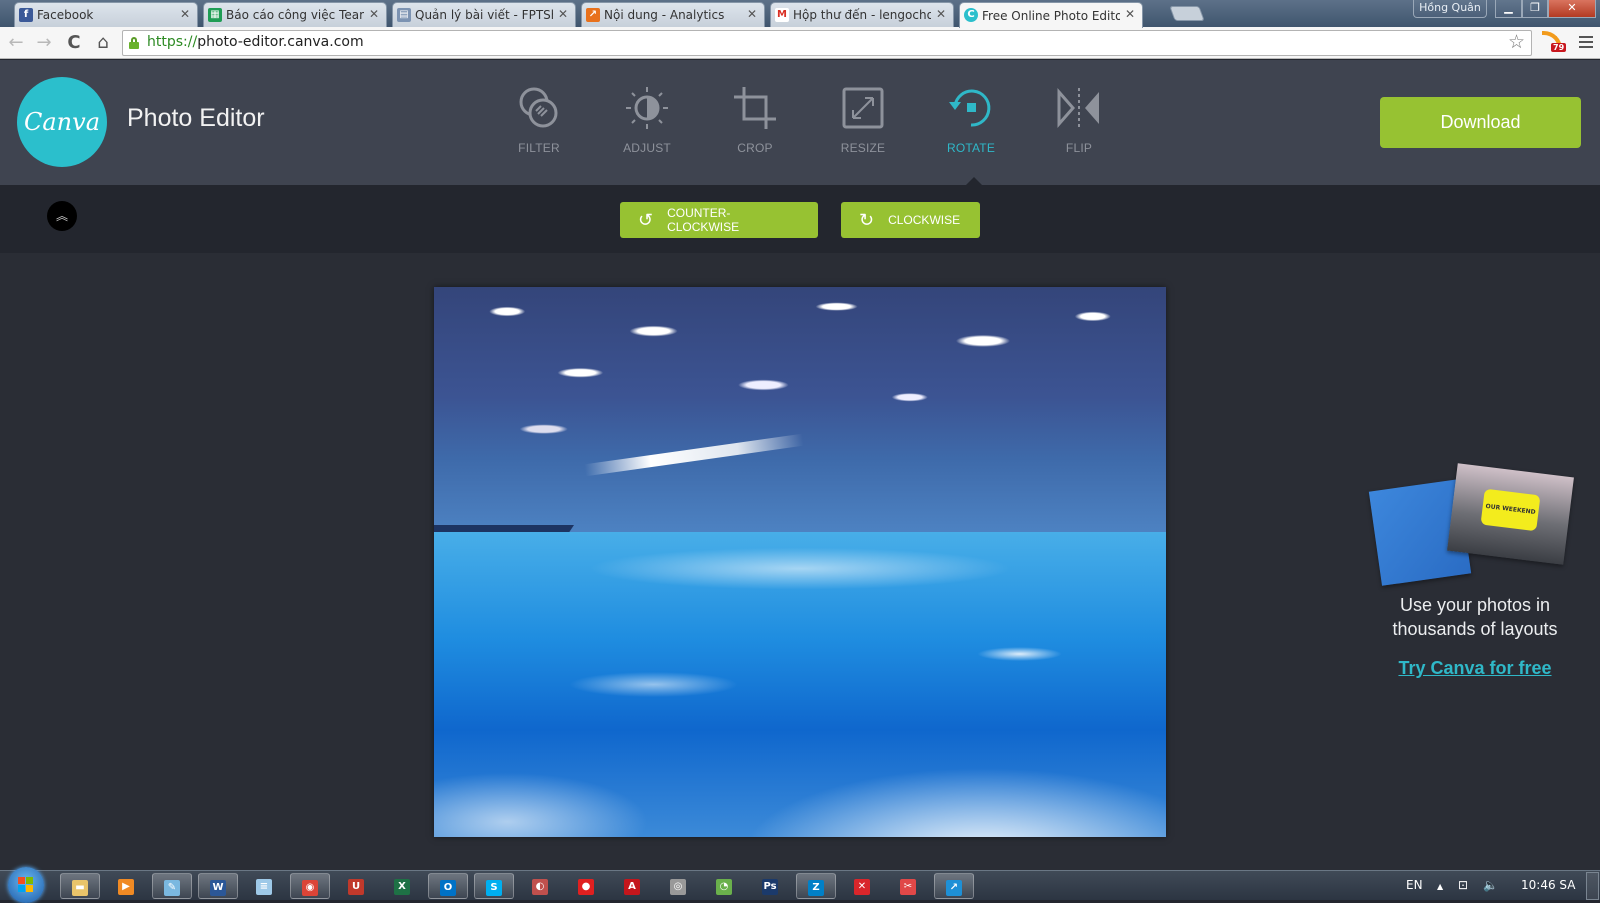 The image size is (1600, 903). I want to click on tool-rotate: ROTATE, so click(971, 119).